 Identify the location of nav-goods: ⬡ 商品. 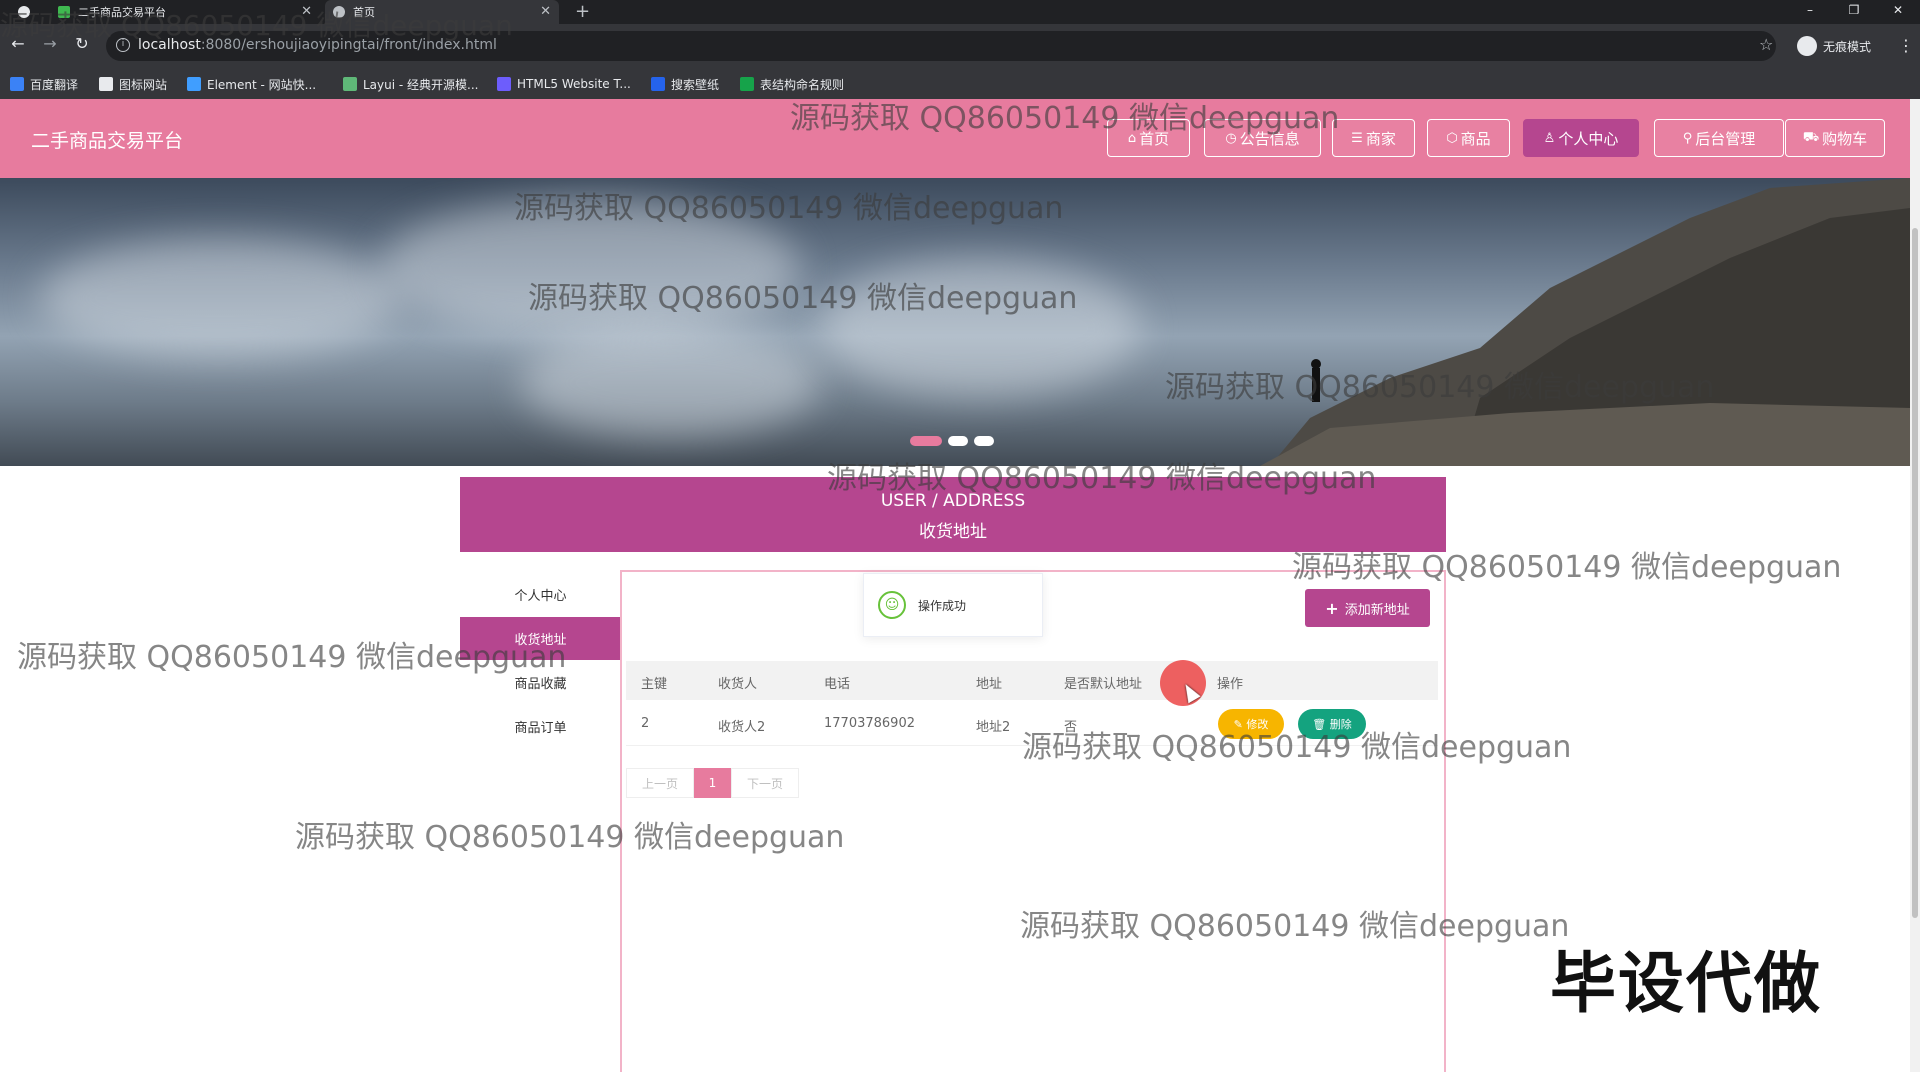
(1468, 138).